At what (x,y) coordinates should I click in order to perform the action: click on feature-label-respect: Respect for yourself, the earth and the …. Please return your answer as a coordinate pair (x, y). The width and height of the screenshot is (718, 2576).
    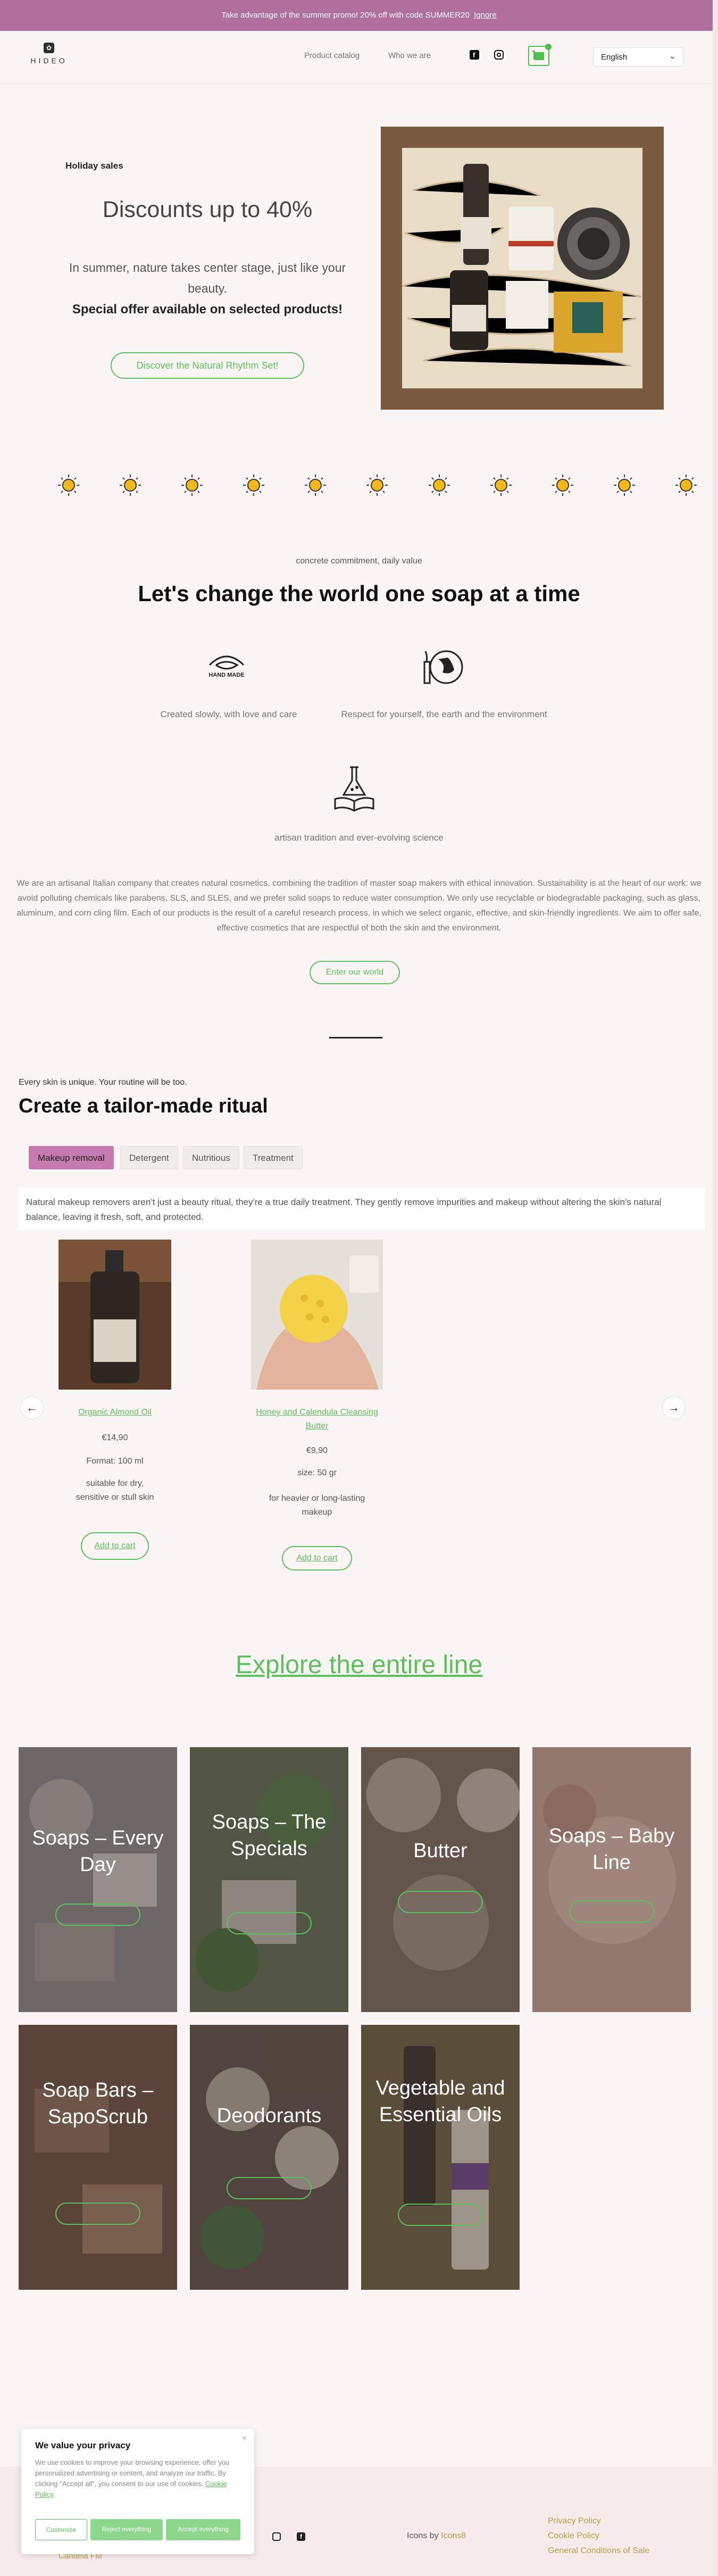
    Looking at the image, I should click on (444, 714).